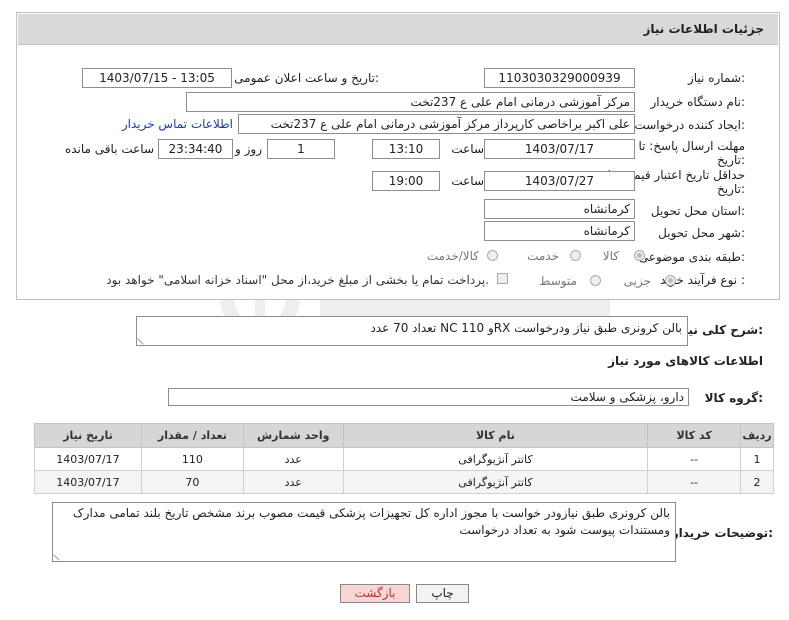 Image resolution: width=789 pixels, height=620 pixels. What do you see at coordinates (703, 29) in the screenshot?
I see `panel-title: جزئیات اطلاعات نیاز` at bounding box center [703, 29].